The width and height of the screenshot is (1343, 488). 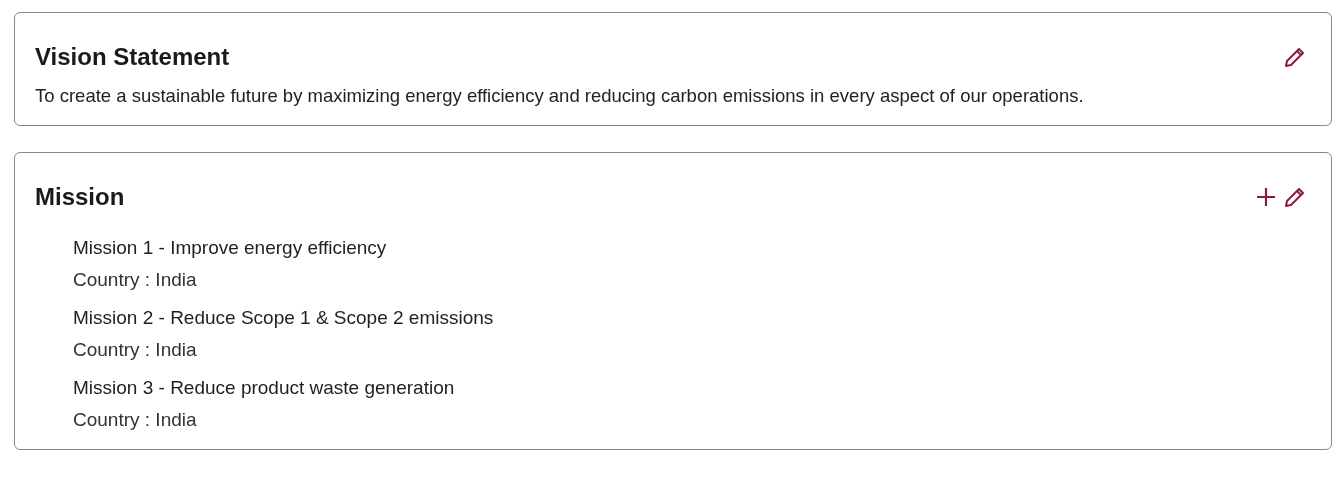 I want to click on plus-icon, so click(x=1266, y=197).